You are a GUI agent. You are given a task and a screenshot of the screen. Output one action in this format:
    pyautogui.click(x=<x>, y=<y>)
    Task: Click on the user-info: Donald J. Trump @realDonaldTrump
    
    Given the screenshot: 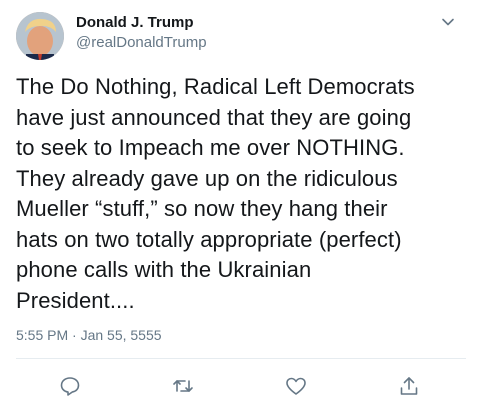 What is the action you would take?
    pyautogui.click(x=141, y=33)
    